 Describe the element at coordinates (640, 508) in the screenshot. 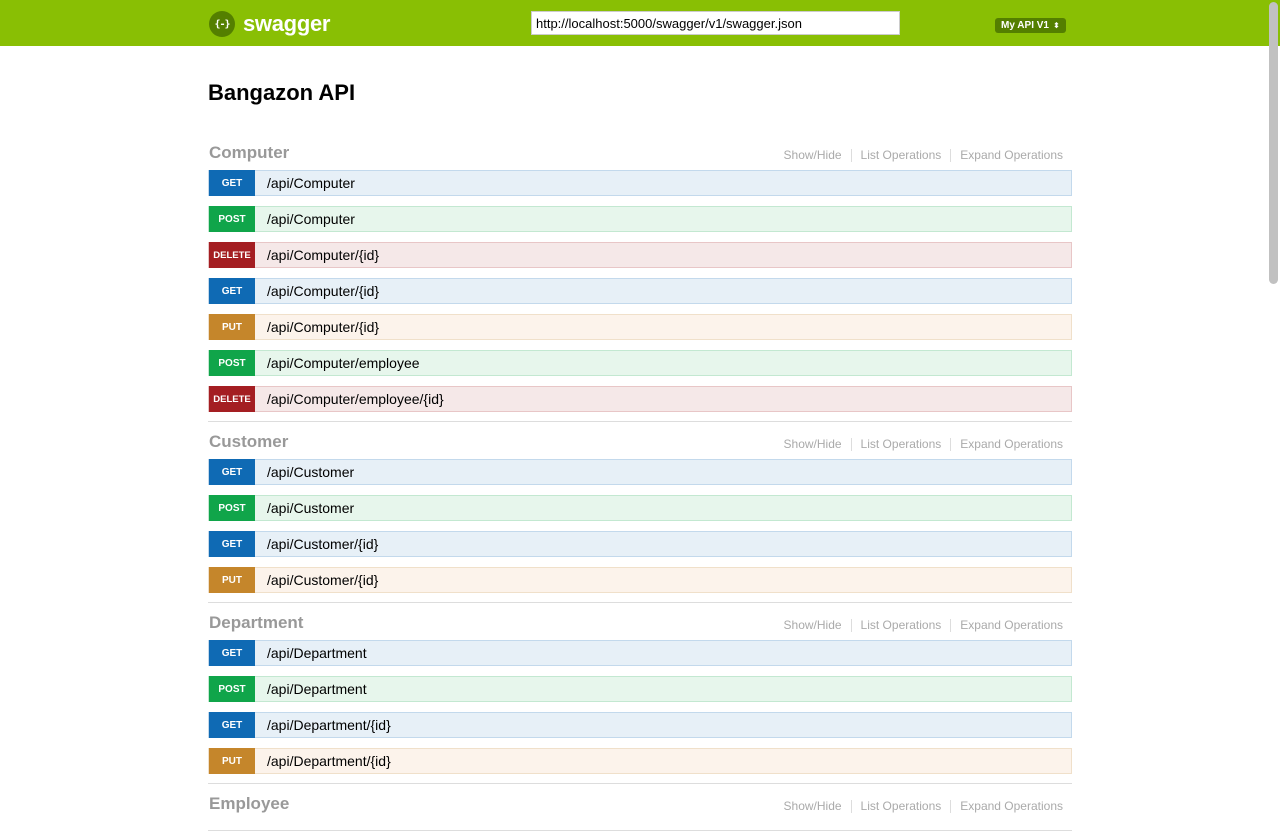

I see `operation-row: POST/api/Customer` at that location.